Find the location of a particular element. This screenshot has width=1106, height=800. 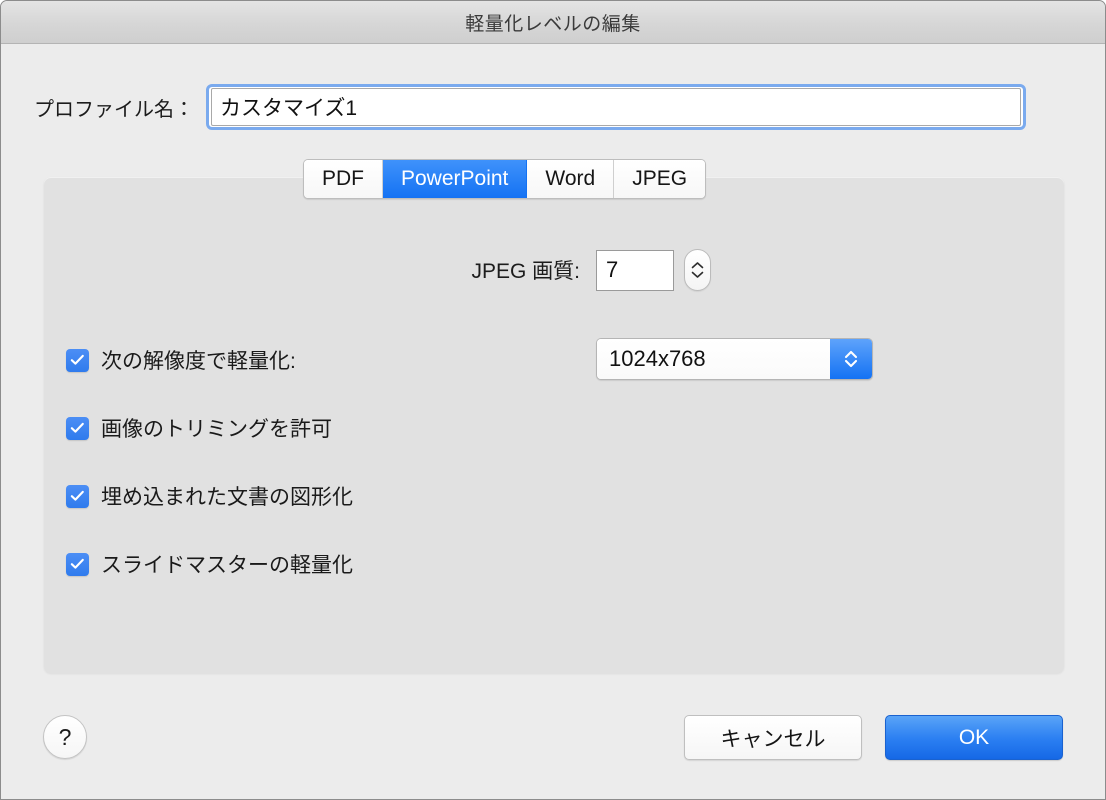

jpeg-quality-stepper is located at coordinates (697, 270).